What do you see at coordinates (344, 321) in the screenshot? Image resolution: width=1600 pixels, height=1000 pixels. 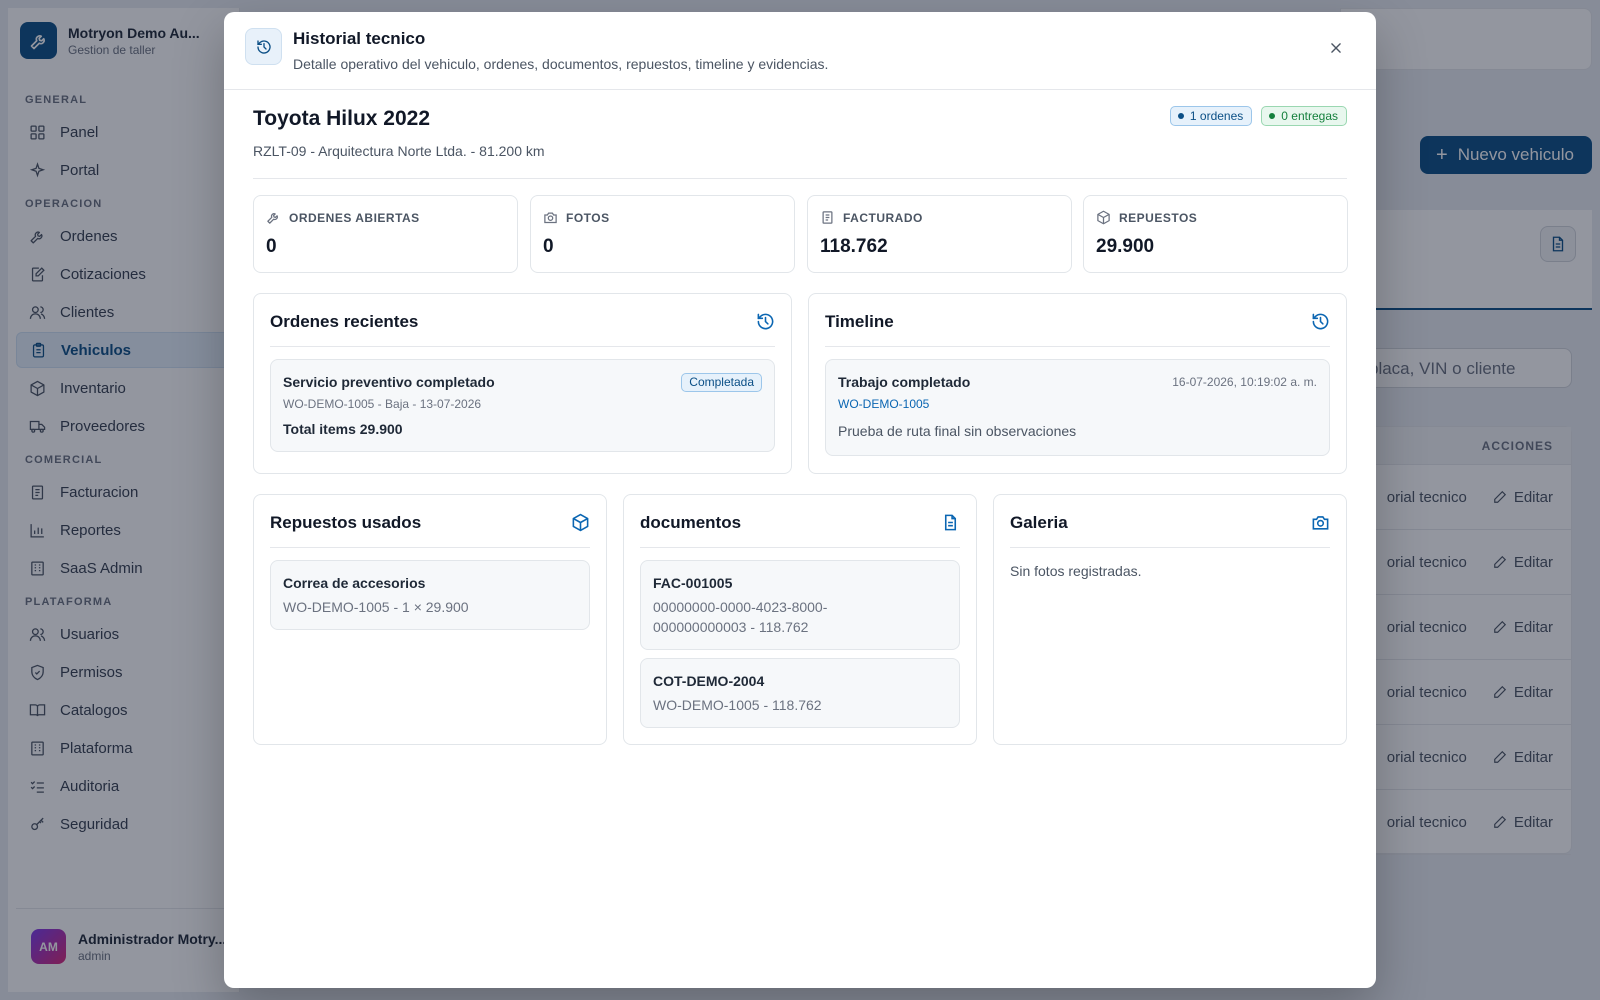 I see `panel-title: Ordenes recientes` at bounding box center [344, 321].